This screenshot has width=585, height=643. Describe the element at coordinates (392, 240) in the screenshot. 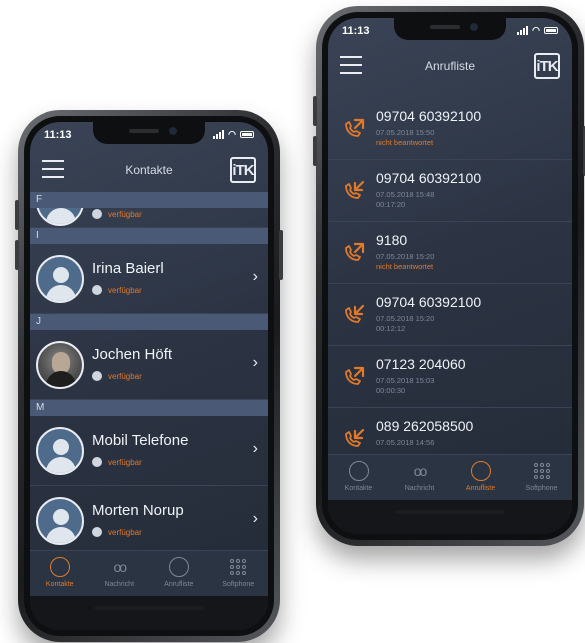

I see `call-number: 9180` at that location.